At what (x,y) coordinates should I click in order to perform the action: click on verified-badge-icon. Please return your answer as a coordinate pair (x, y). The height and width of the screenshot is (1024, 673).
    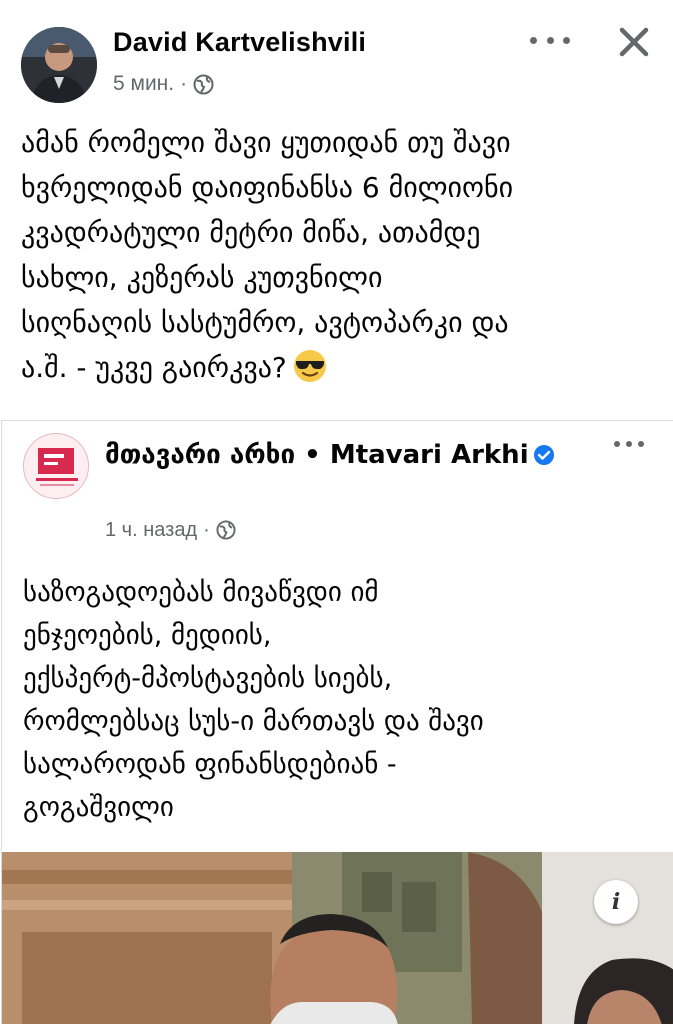
    Looking at the image, I should click on (544, 452).